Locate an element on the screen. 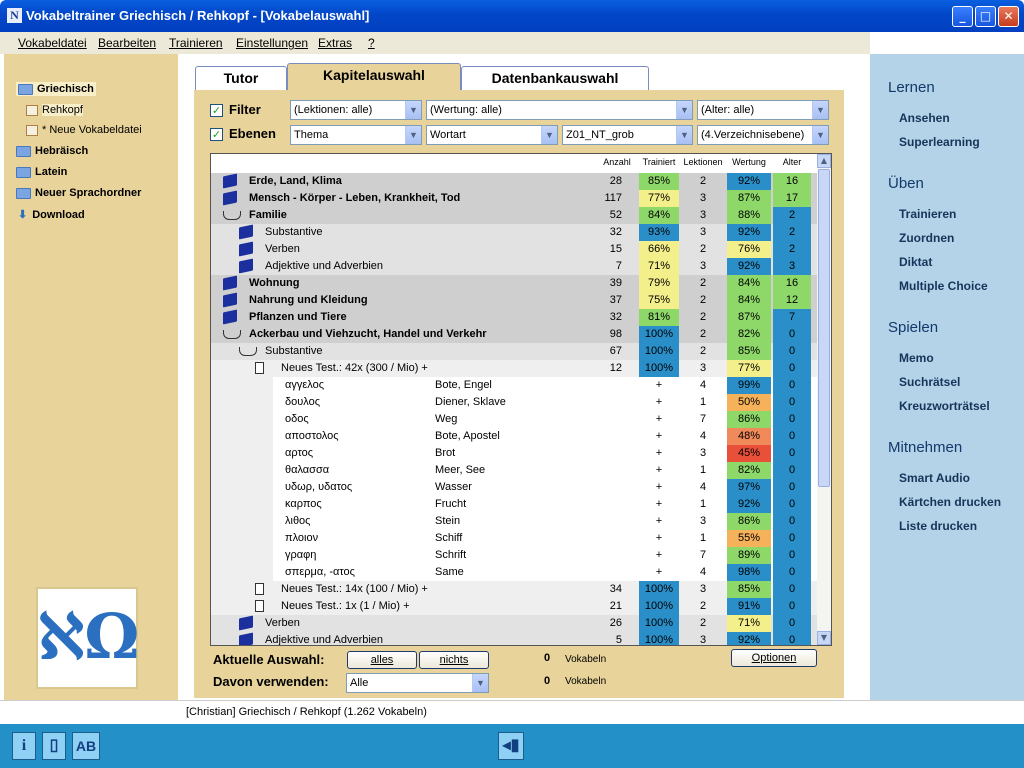  table-row: Wohnung 39 79% 2 84% 16 is located at coordinates (515, 283).